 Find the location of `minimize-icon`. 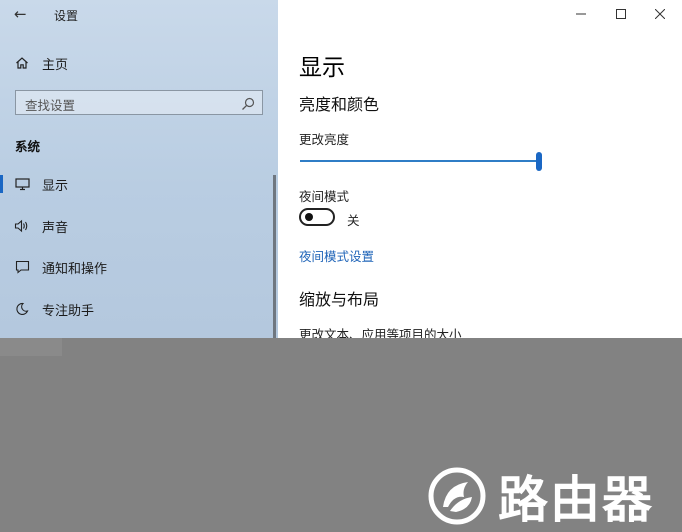

minimize-icon is located at coordinates (581, 14).